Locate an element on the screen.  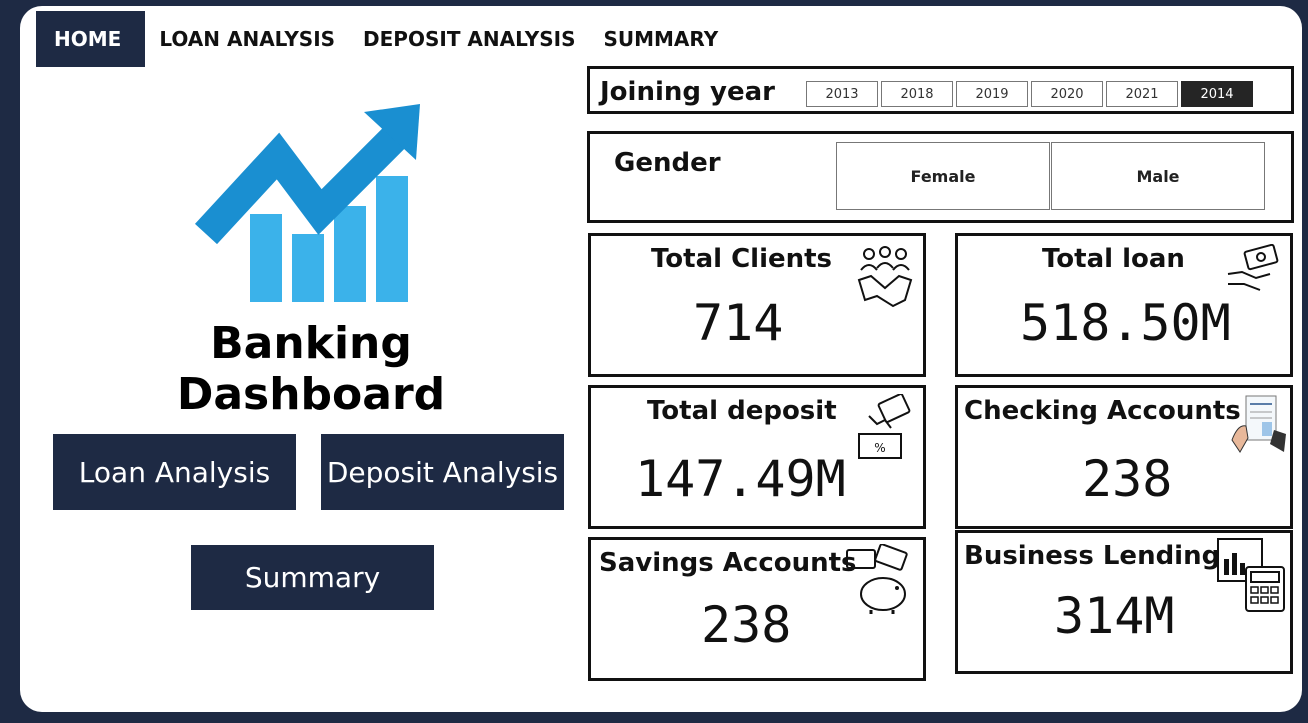
gender-option-female: Female is located at coordinates (943, 176).